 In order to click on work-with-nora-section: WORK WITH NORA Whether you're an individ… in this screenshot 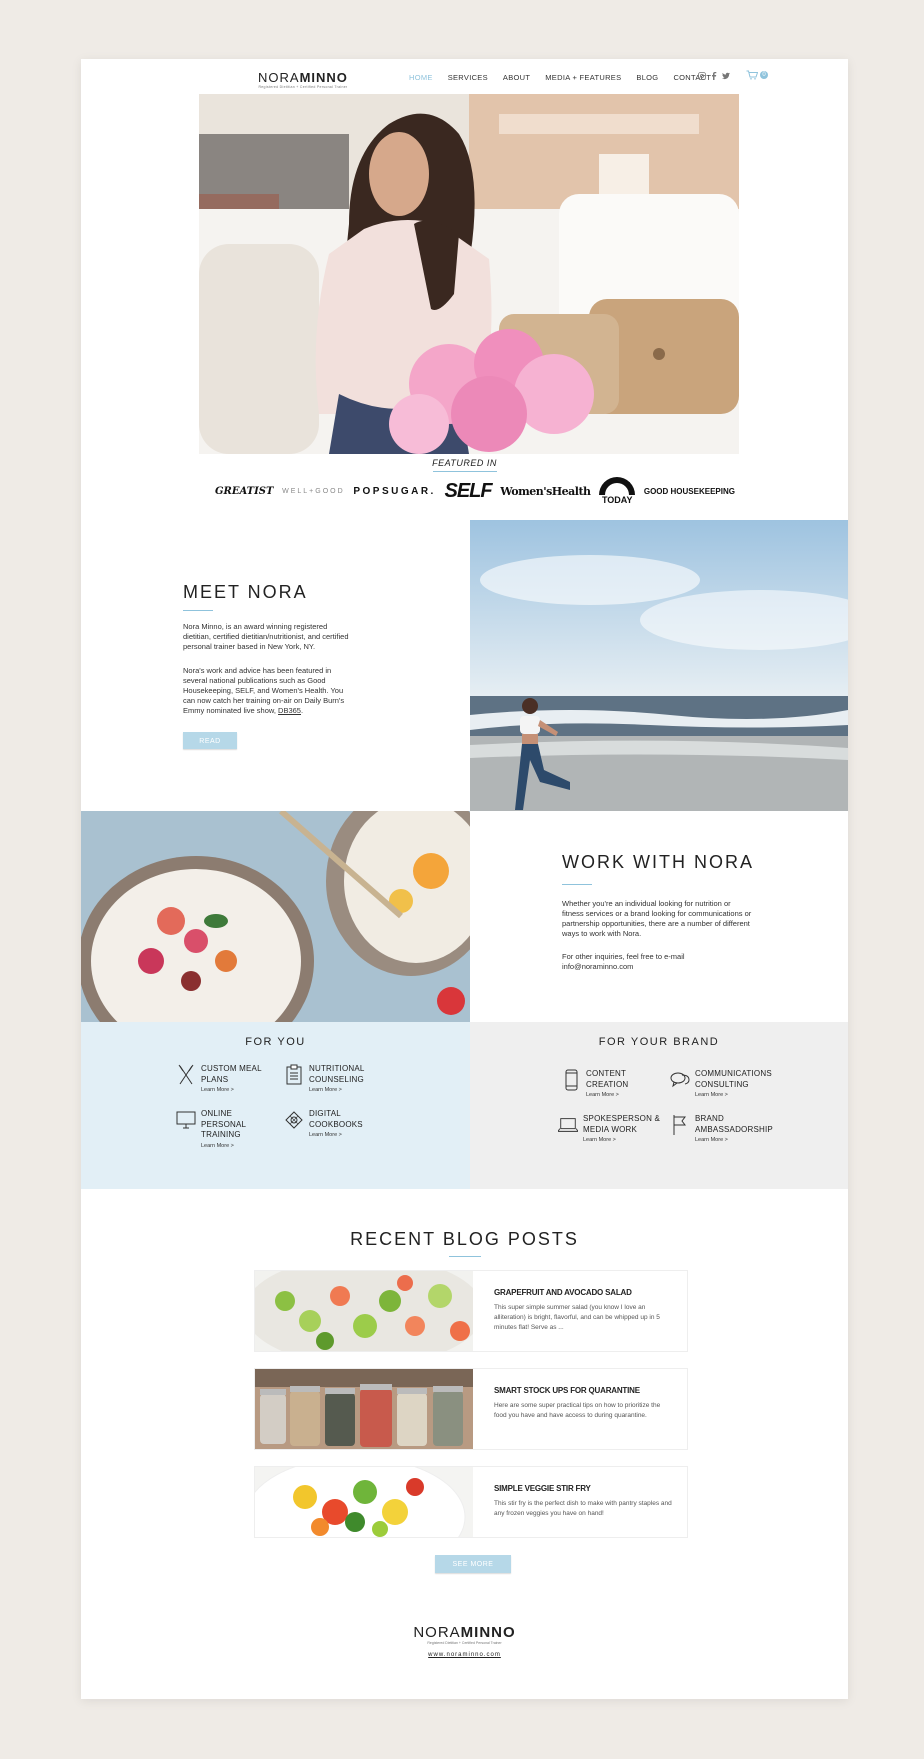, I will do `click(659, 916)`.